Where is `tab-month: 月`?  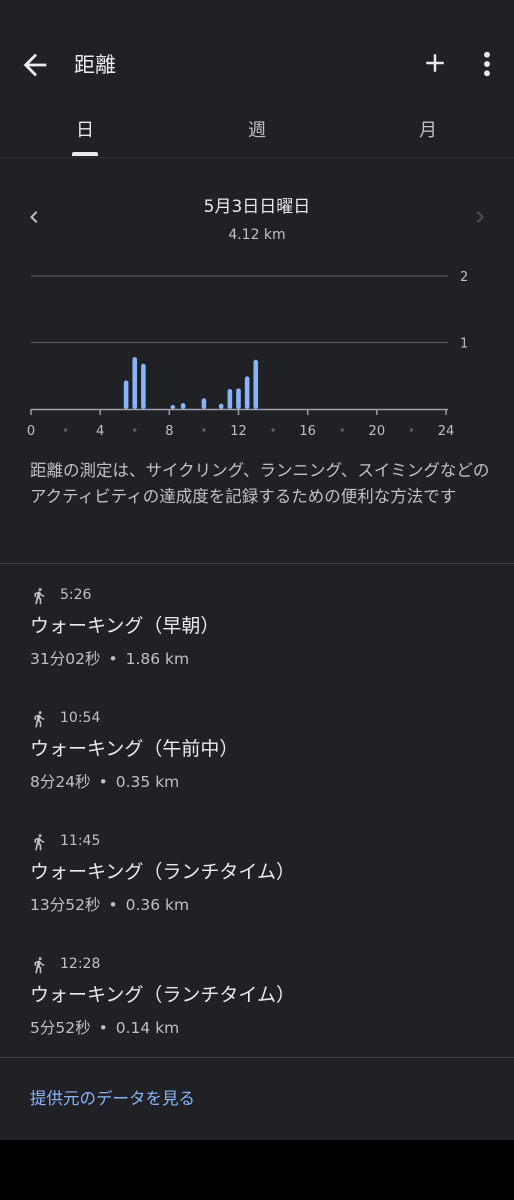
tab-month: 月 is located at coordinates (428, 129).